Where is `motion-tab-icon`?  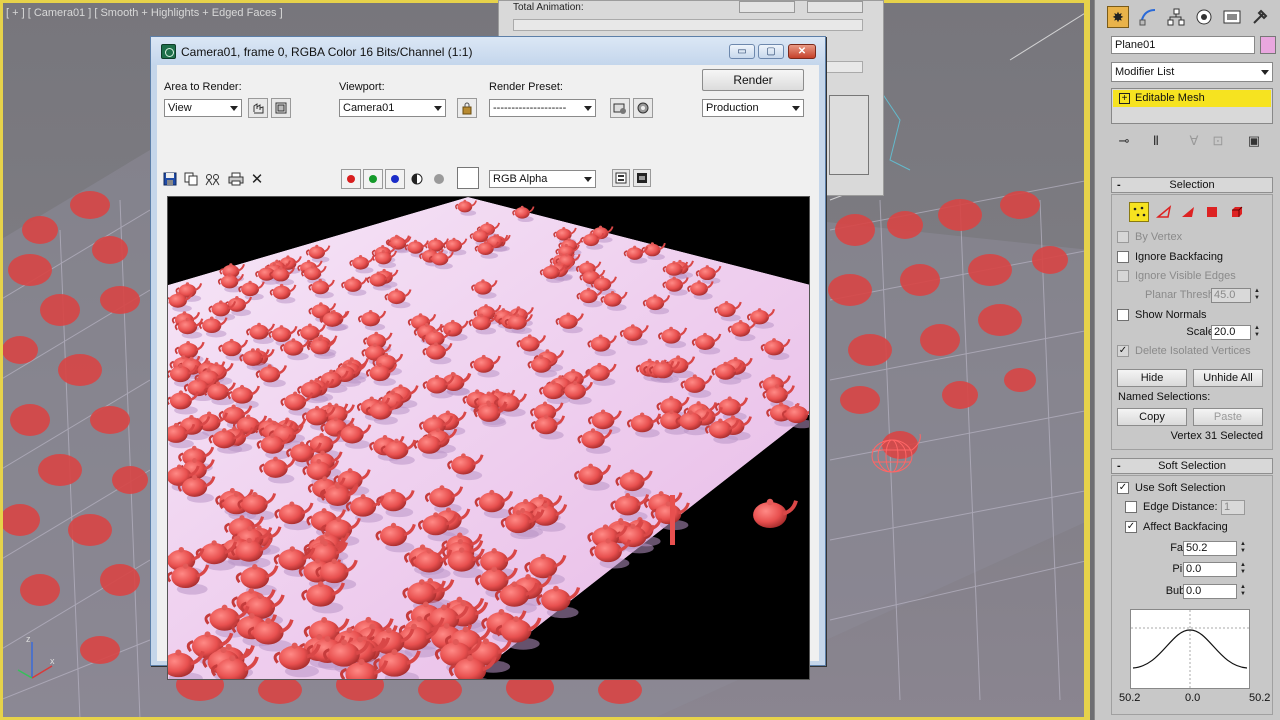
motion-tab-icon is located at coordinates (1204, 17).